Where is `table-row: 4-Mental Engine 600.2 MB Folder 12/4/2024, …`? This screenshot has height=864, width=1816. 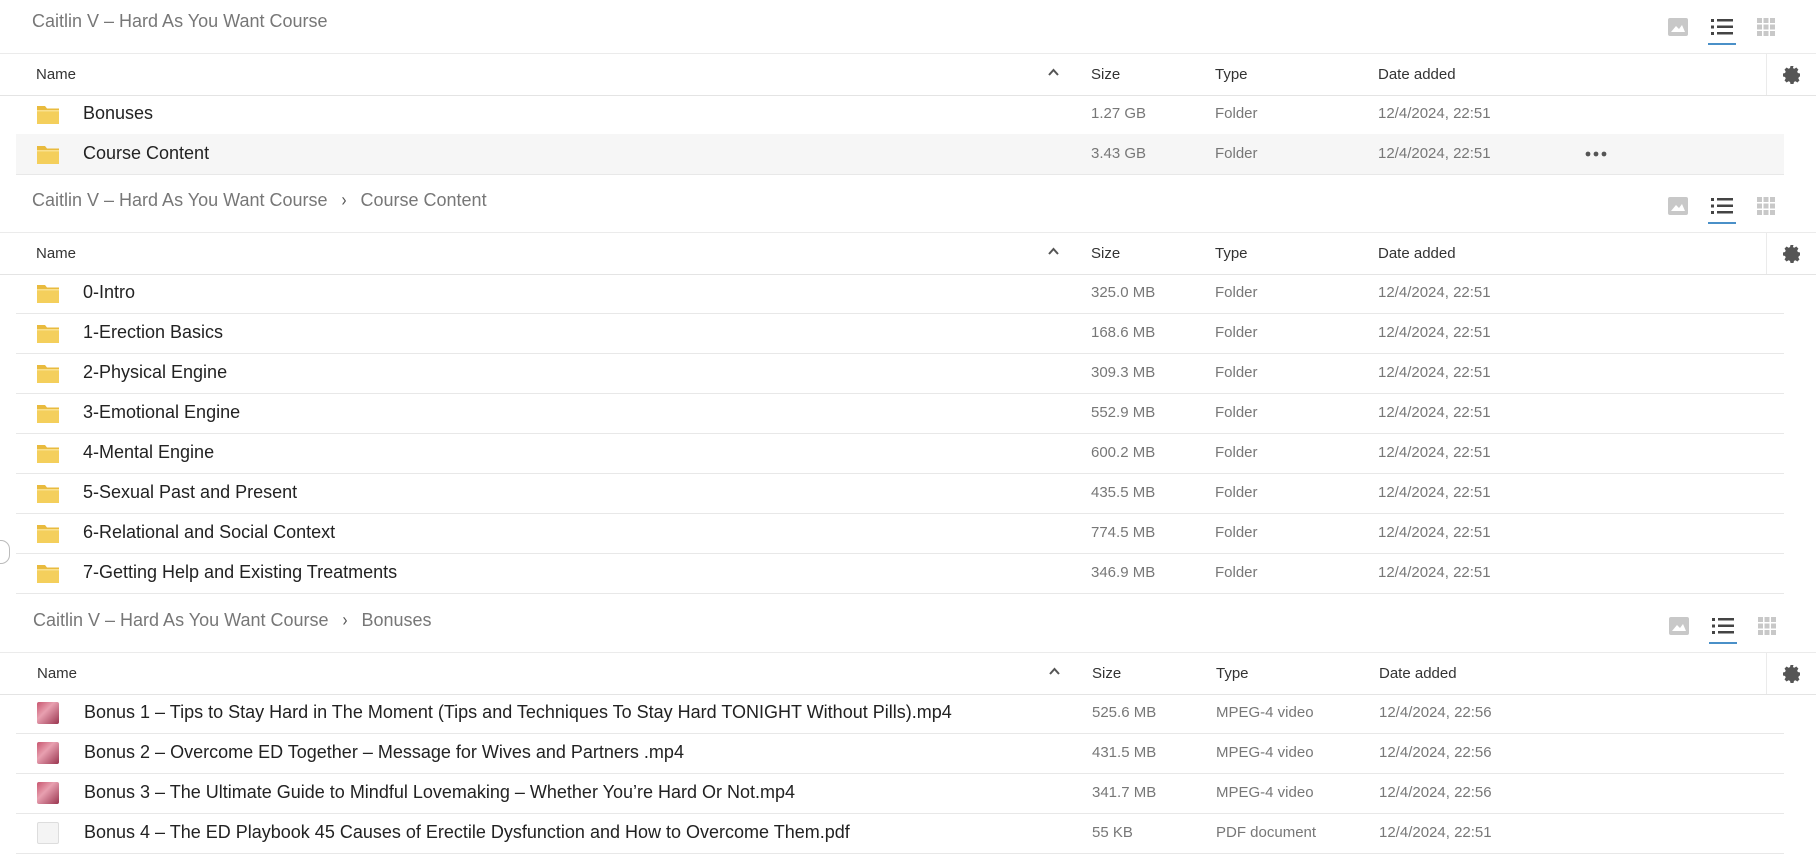
table-row: 4-Mental Engine 600.2 MB Folder 12/4/2024, … is located at coordinates (900, 453).